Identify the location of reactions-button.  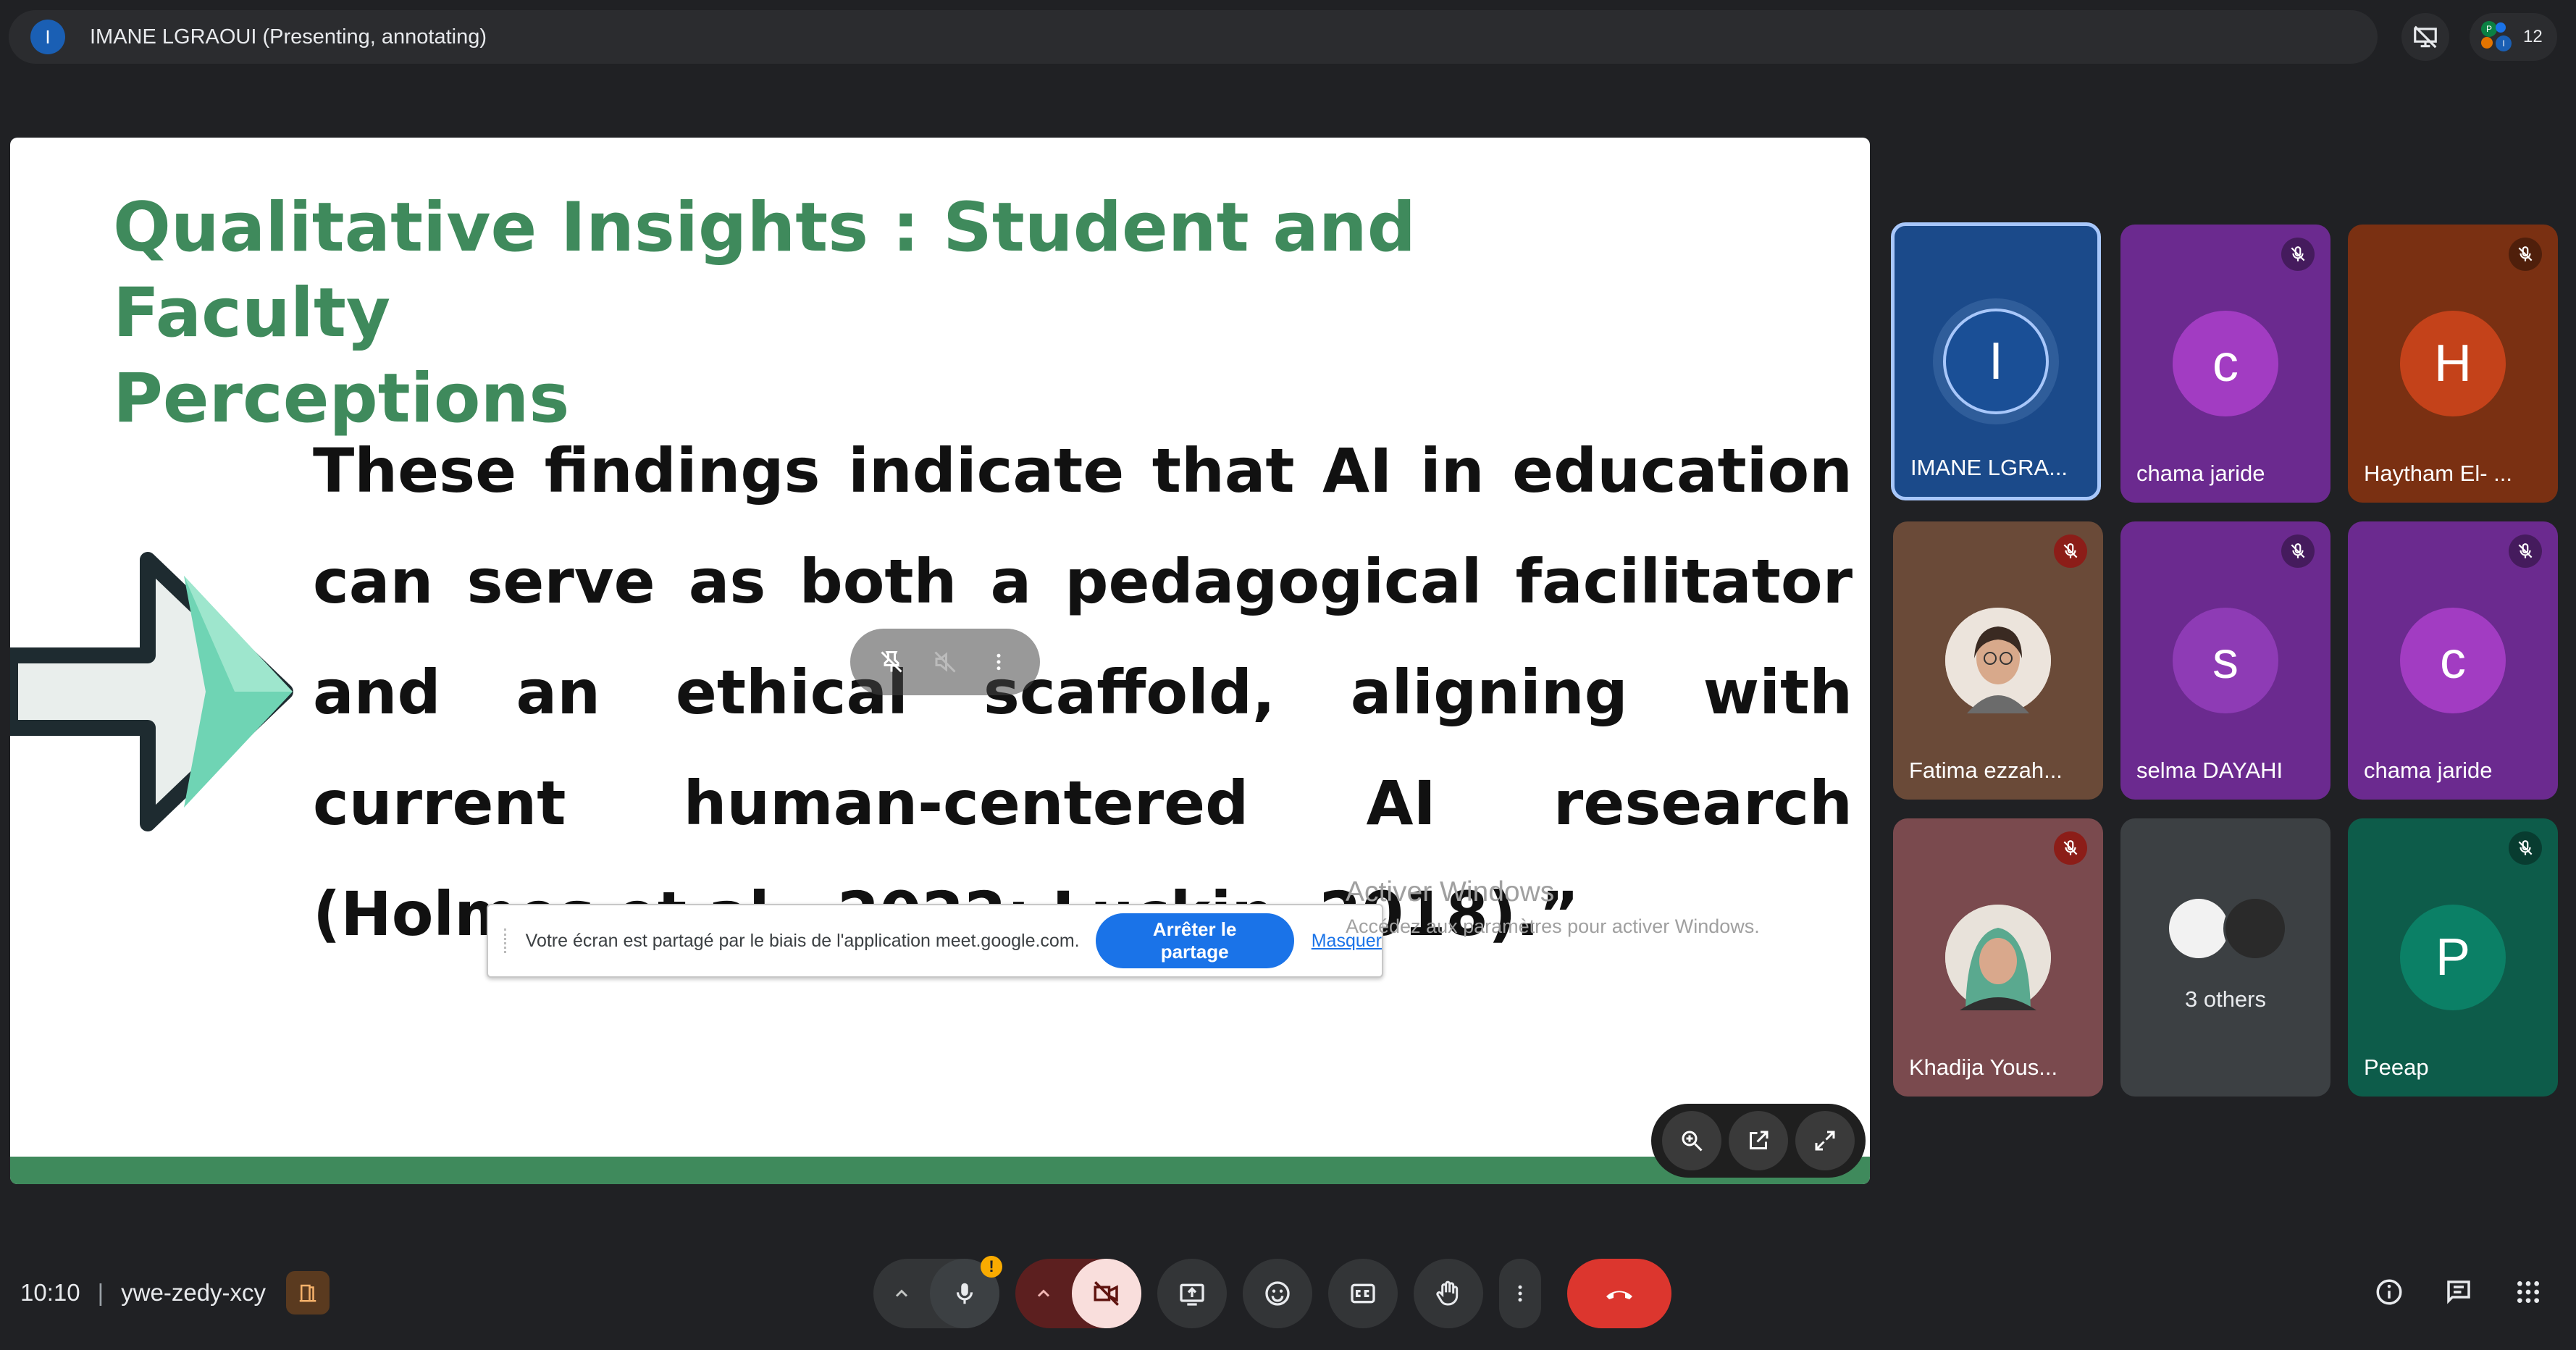
(1277, 1293).